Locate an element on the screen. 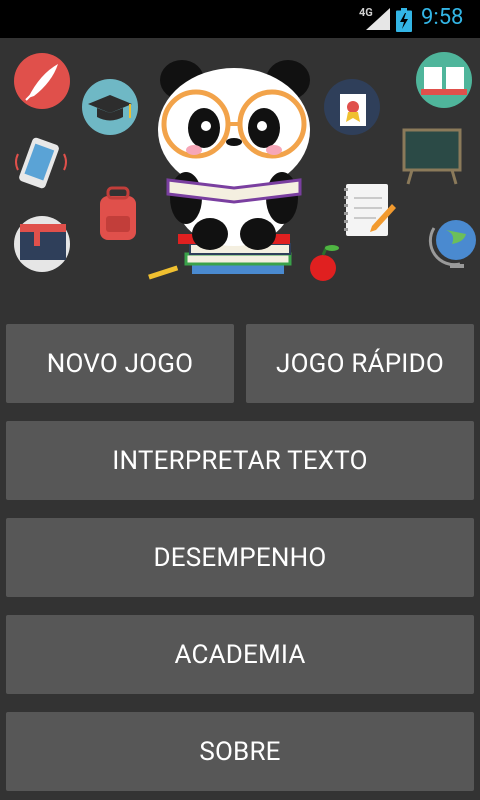  blackboard-icon is located at coordinates (432, 156).